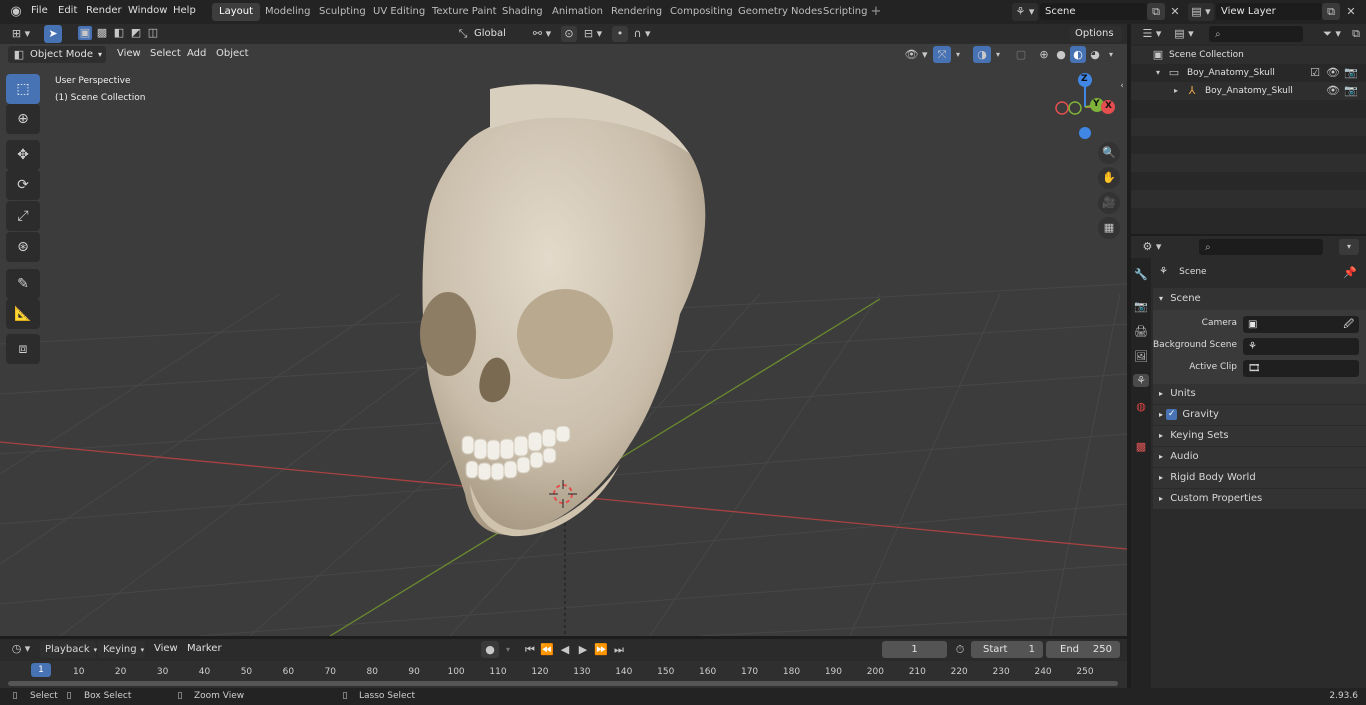  I want to click on expand-arrow-icon: ▸, so click(1176, 91).